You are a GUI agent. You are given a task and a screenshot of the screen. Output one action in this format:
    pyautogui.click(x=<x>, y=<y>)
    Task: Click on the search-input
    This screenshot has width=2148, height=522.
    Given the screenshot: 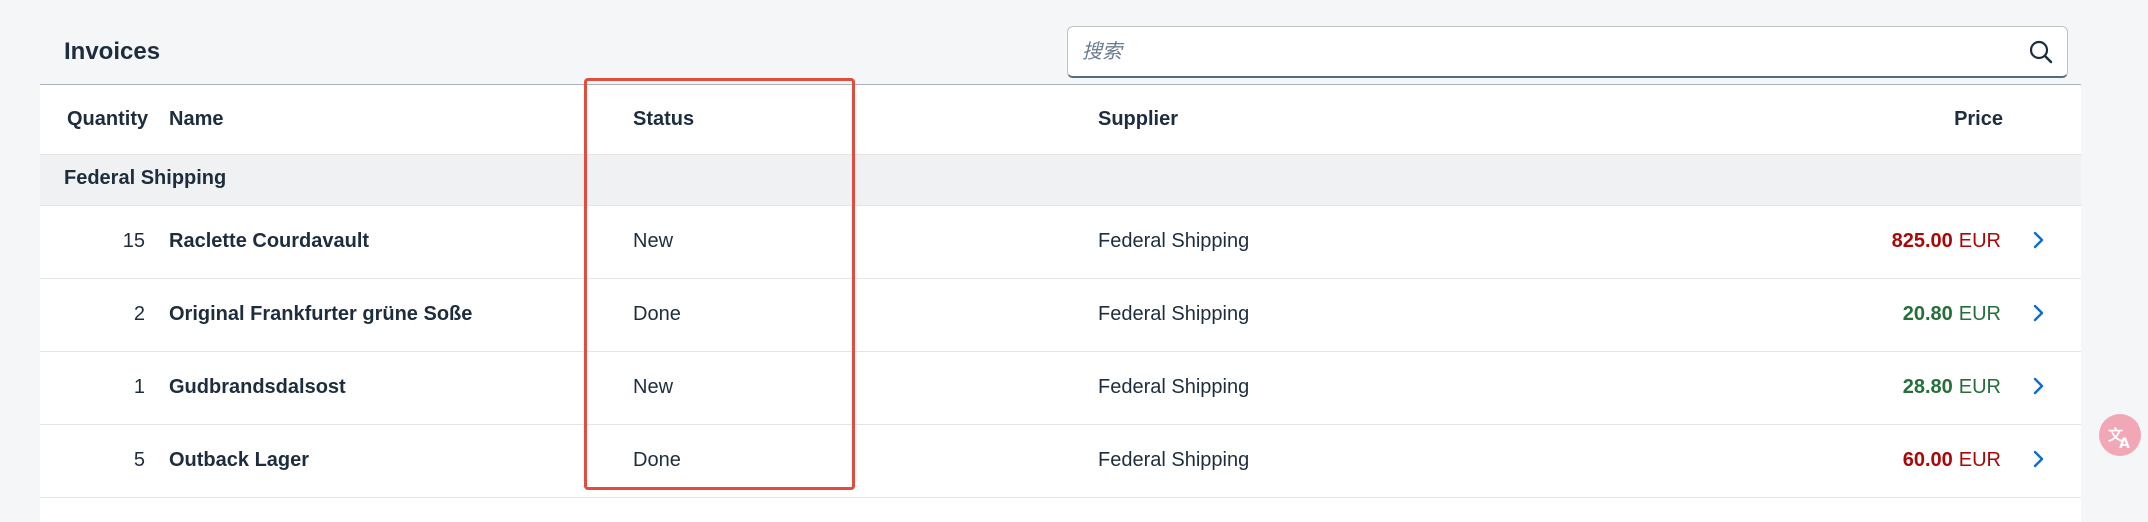 What is the action you would take?
    pyautogui.click(x=1542, y=52)
    